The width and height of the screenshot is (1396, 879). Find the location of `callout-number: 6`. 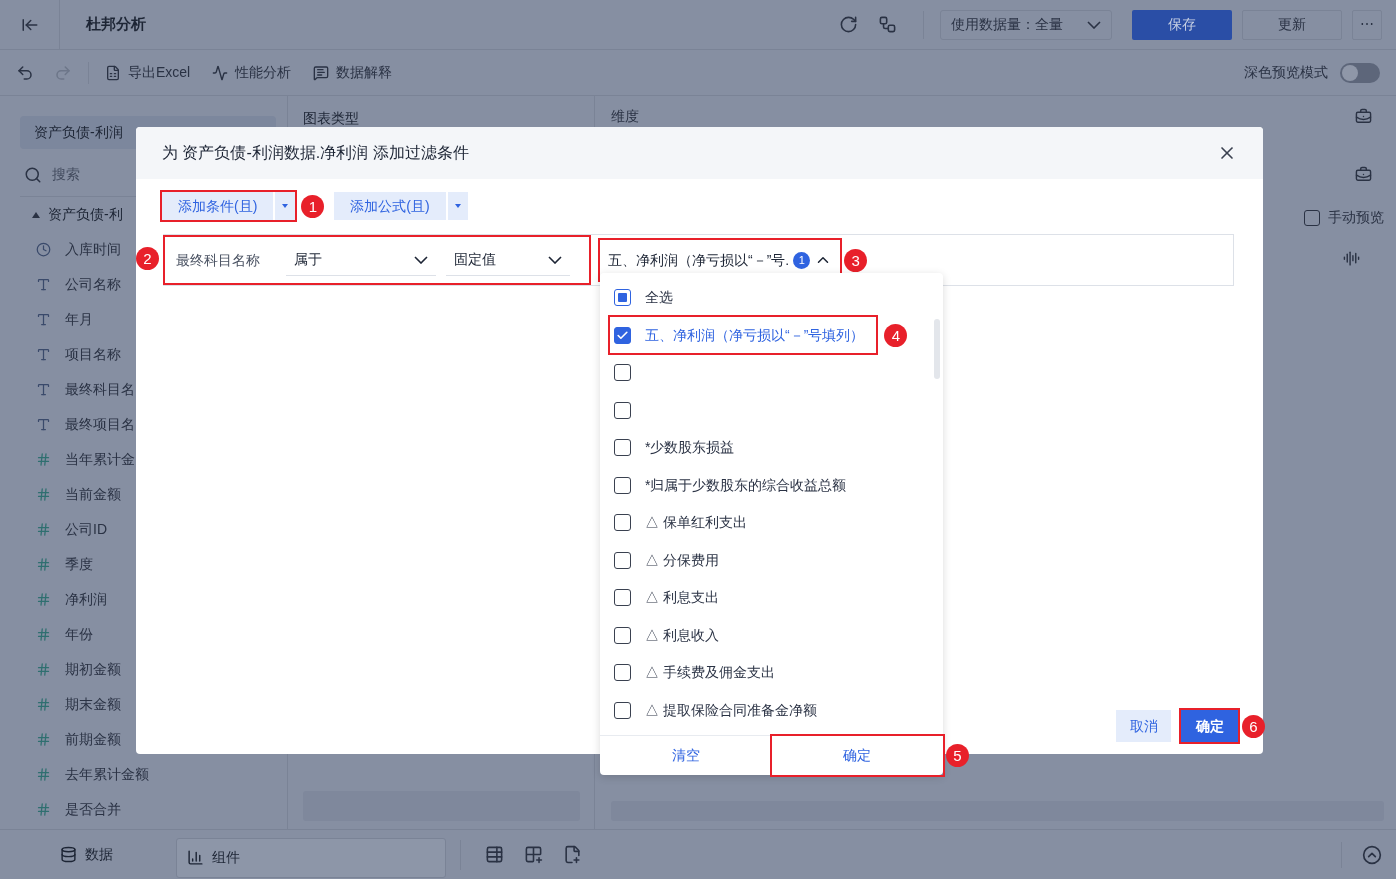

callout-number: 6 is located at coordinates (1253, 726).